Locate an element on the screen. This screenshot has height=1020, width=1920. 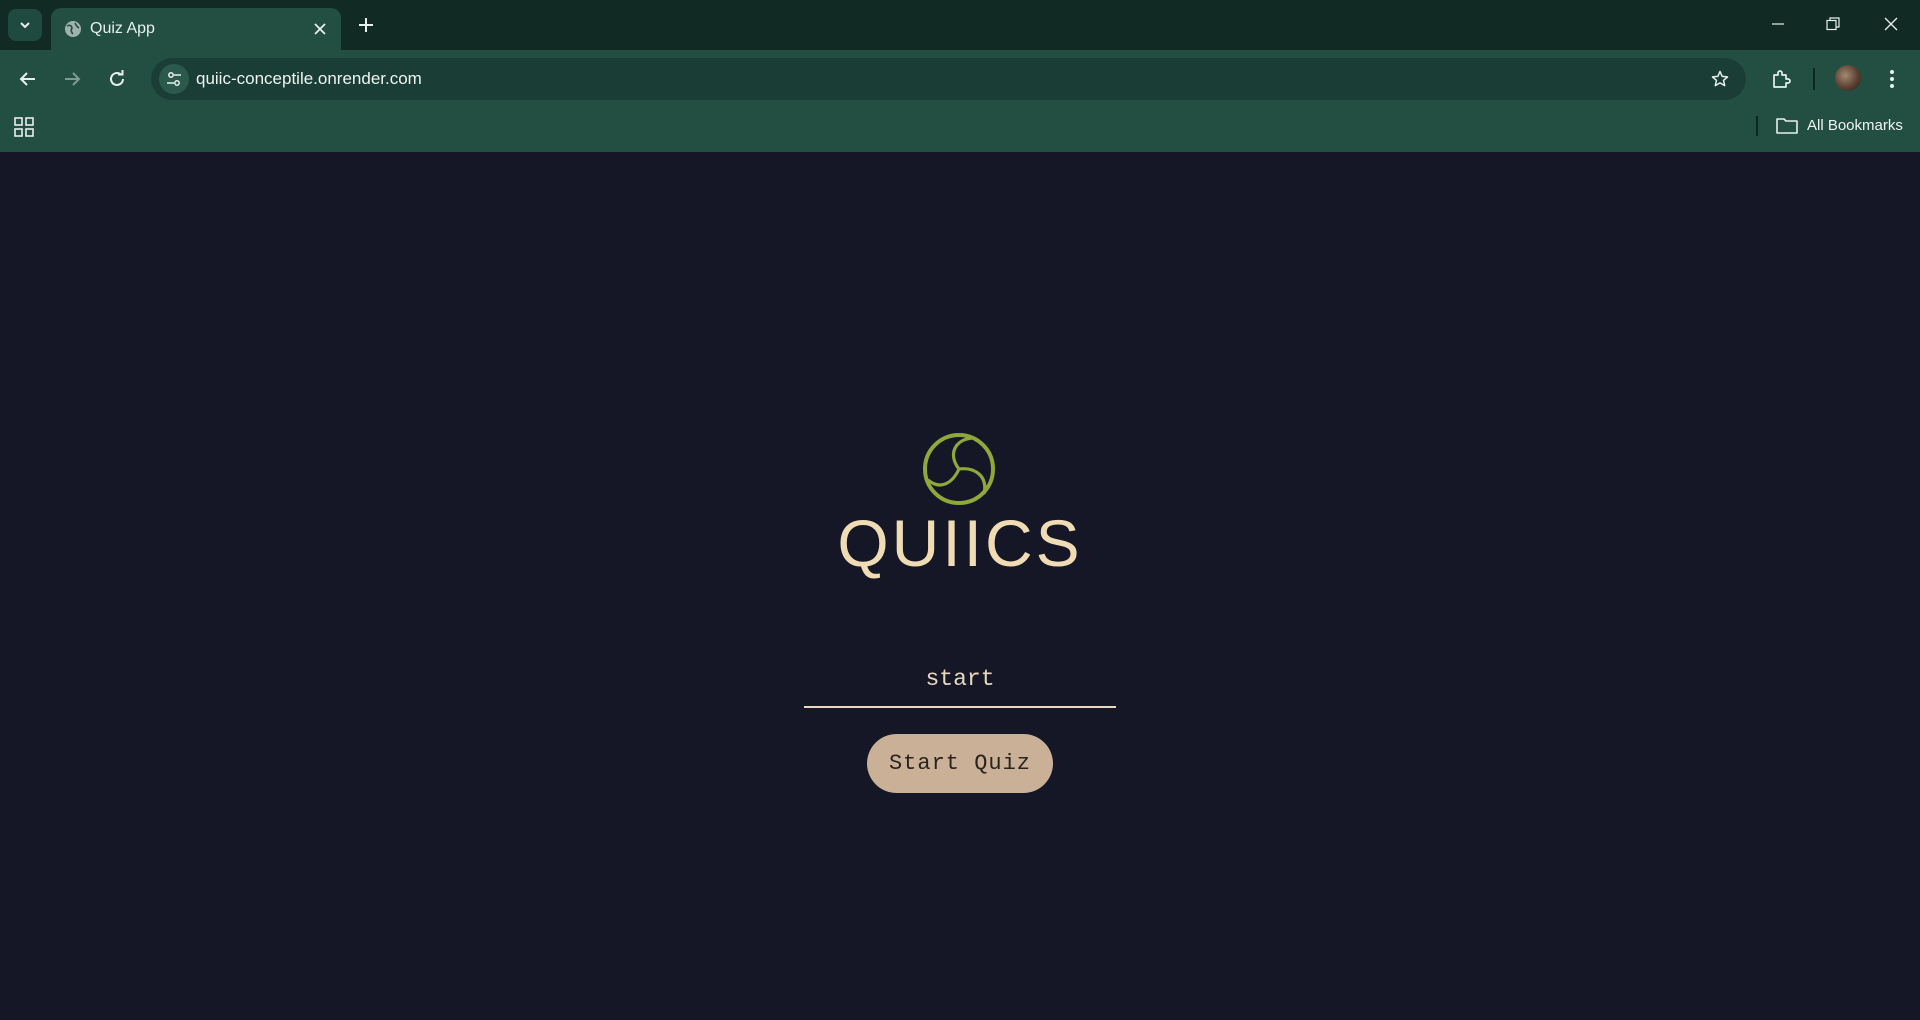
close-window-button is located at coordinates (1891, 24).